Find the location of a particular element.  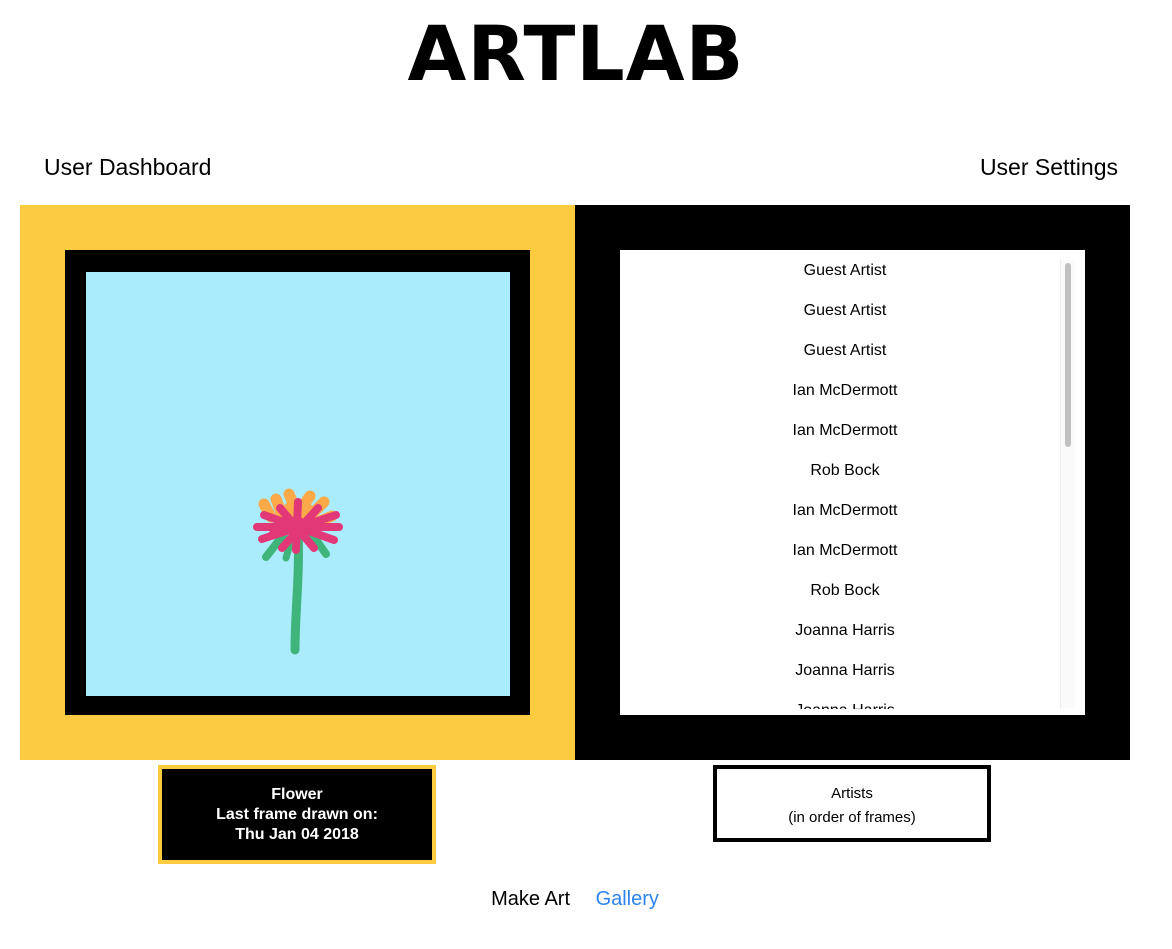

last-frame-label: Last frame drawn on: is located at coordinates (297, 814).